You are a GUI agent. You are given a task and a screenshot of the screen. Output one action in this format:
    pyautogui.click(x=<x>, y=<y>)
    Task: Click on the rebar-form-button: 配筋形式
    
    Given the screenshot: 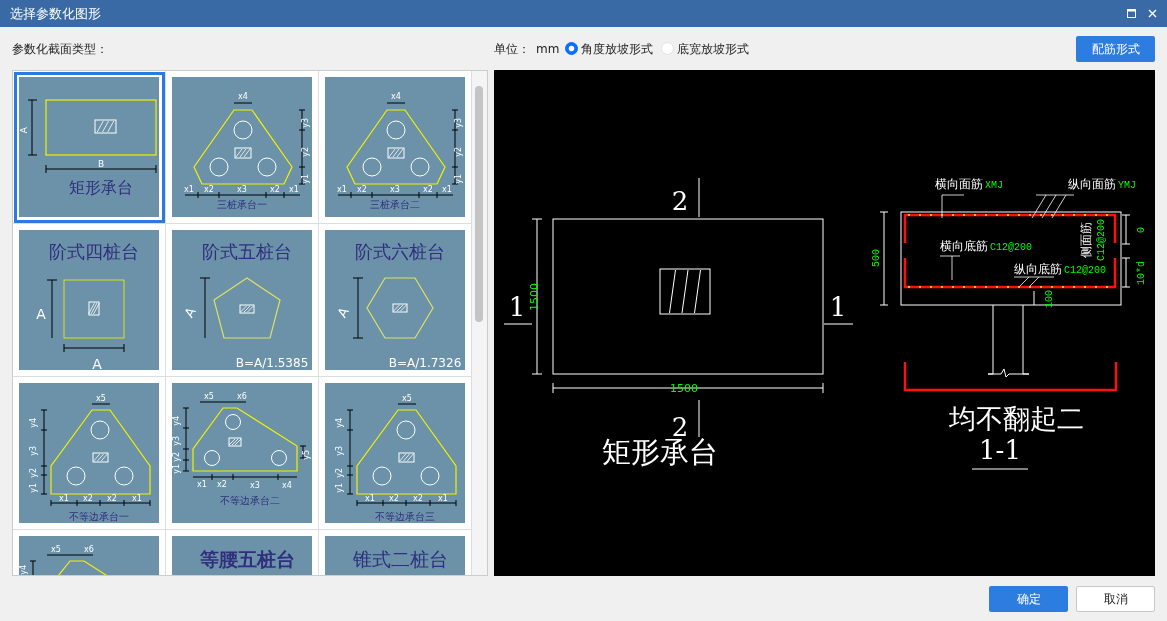 What is the action you would take?
    pyautogui.click(x=1115, y=48)
    